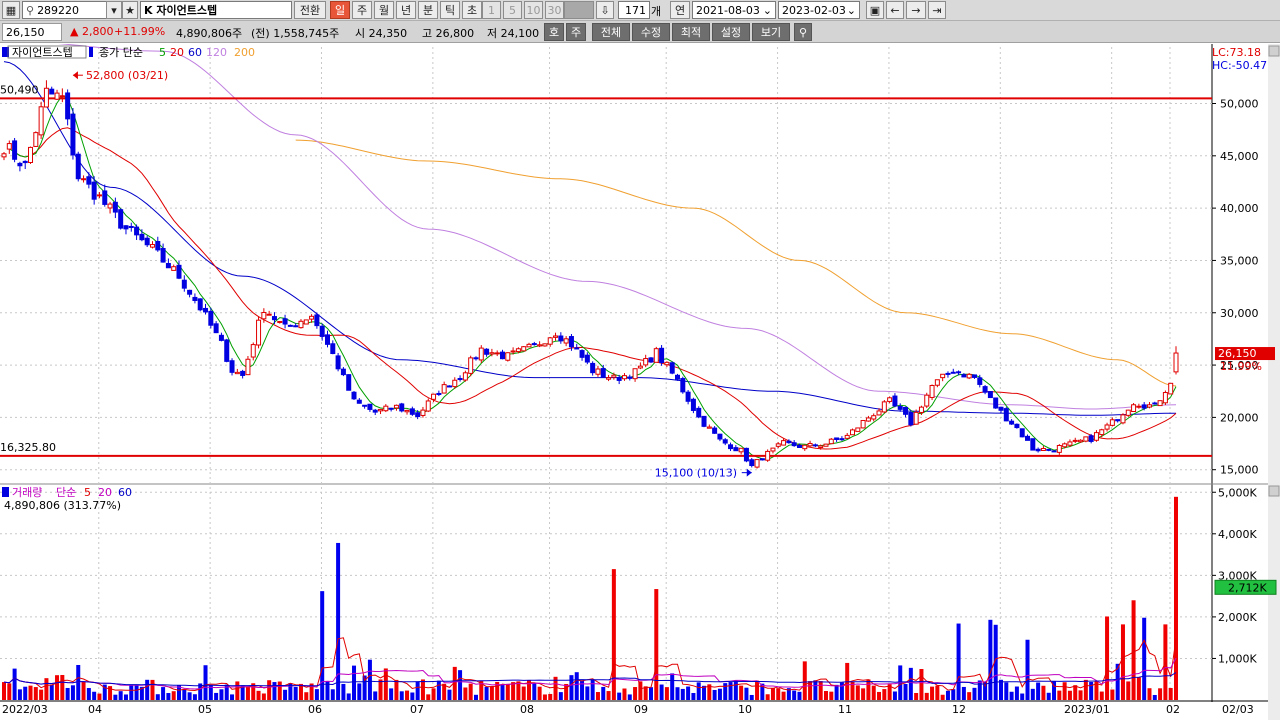 The image size is (1280, 720). Describe the element at coordinates (554, 10) in the screenshot. I see `interval-tab-3: 30` at that location.